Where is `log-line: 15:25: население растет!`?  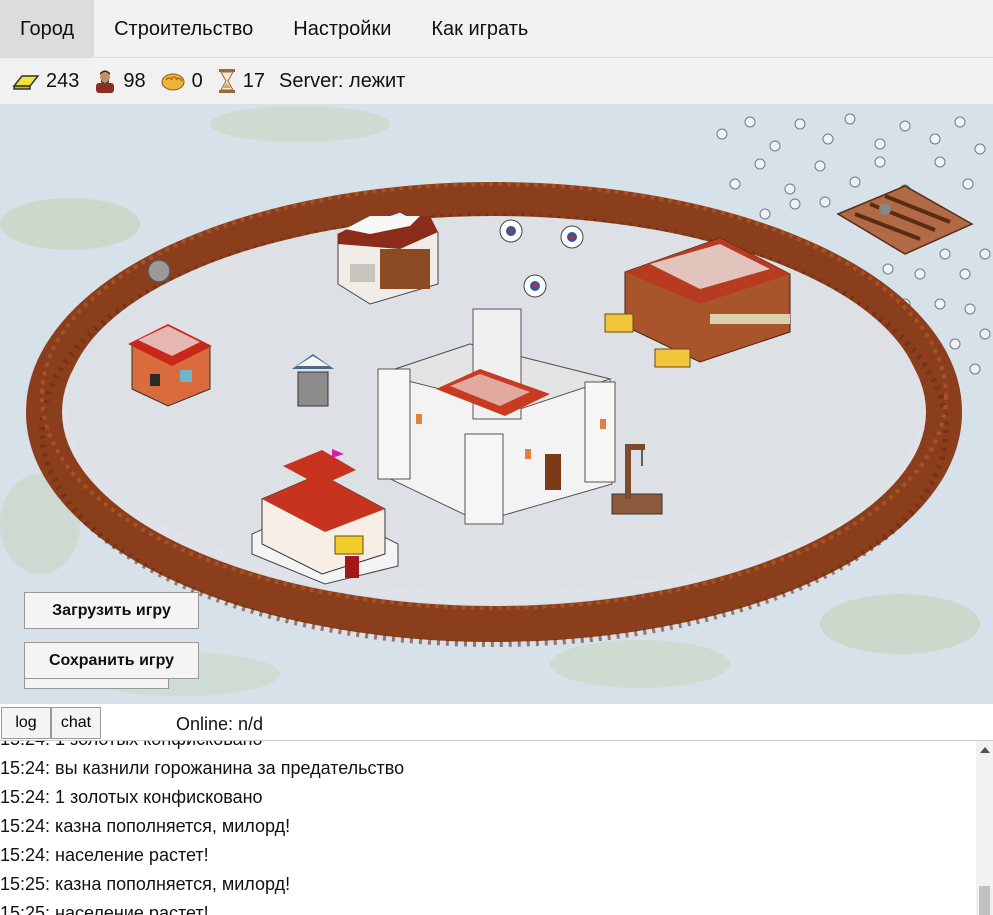
log-line: 15:25: население растет! is located at coordinates (104, 909).